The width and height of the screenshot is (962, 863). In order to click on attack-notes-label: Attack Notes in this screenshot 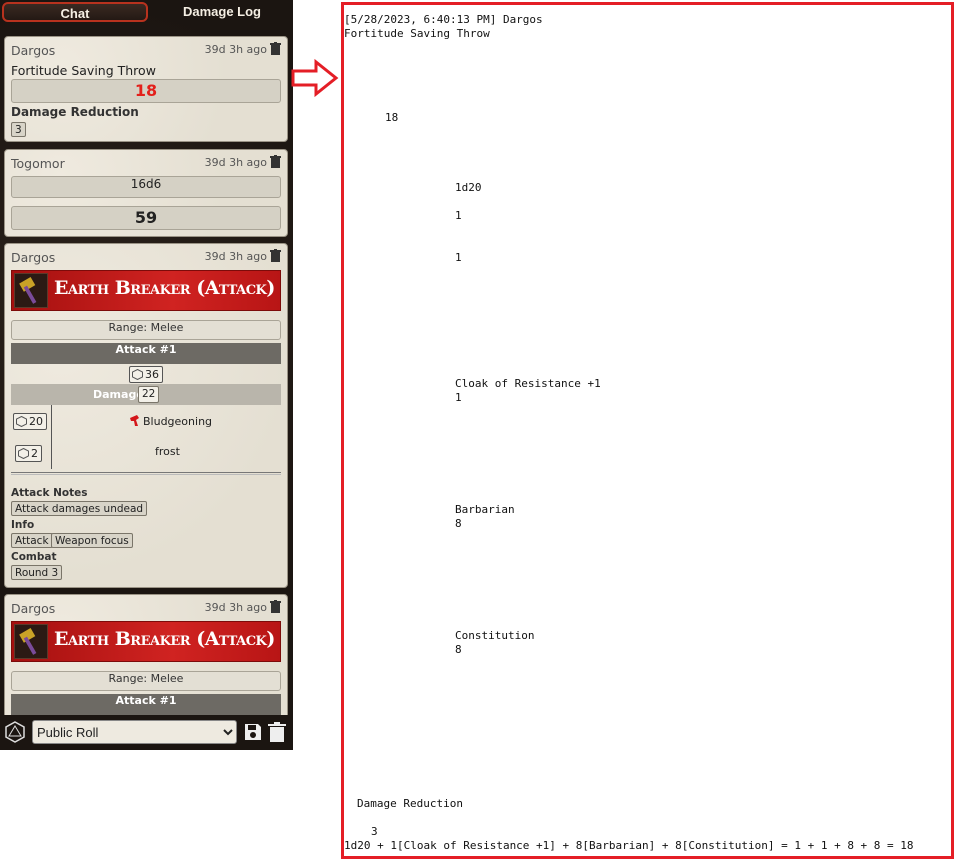, I will do `click(49, 493)`.